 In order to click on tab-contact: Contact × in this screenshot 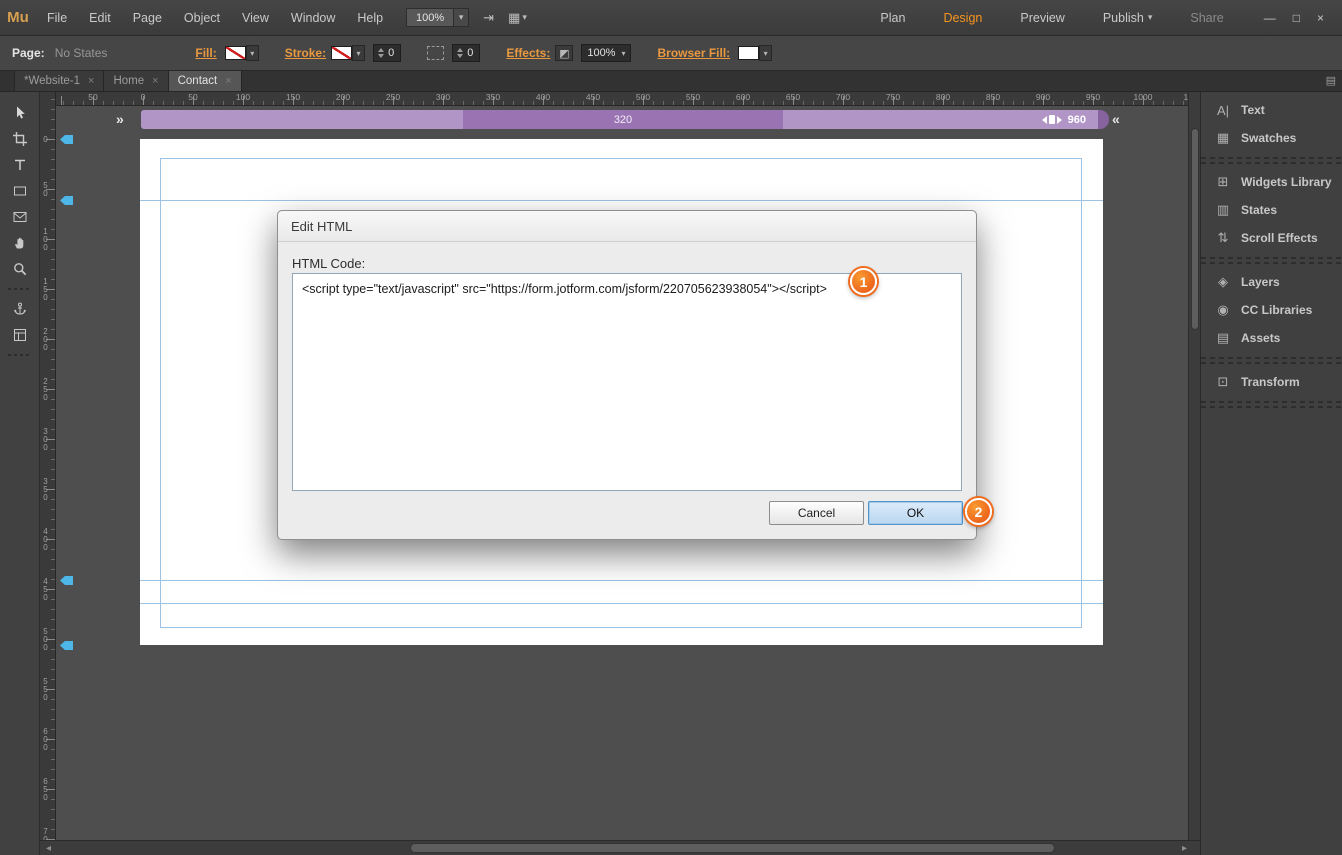, I will do `click(205, 81)`.